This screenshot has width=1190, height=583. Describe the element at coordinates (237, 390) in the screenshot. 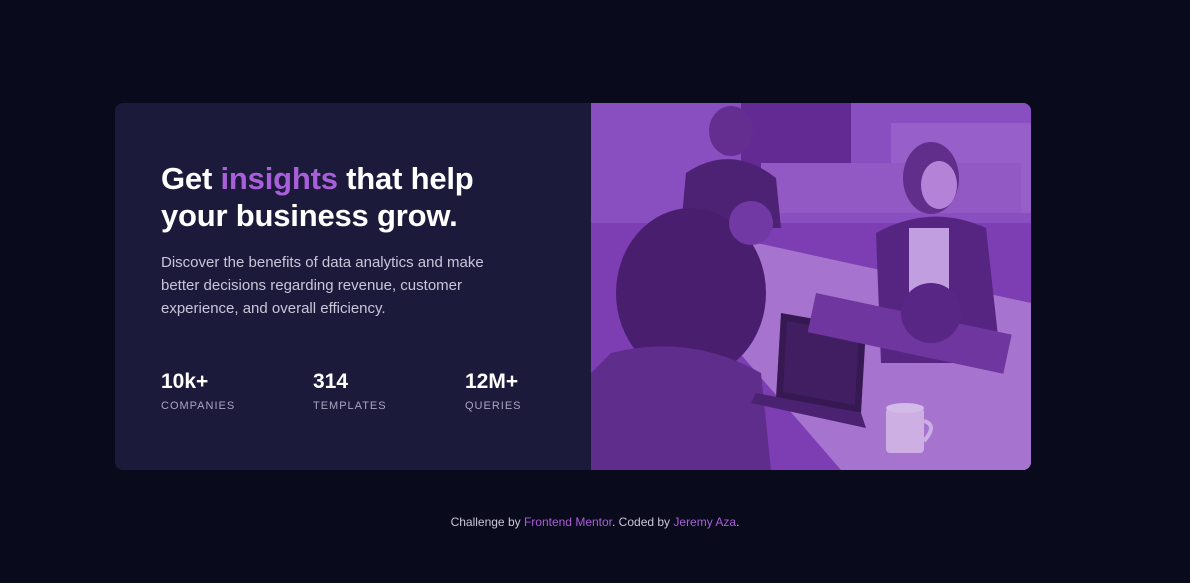

I see `stat-companies: 10k+ COMPANIES` at that location.